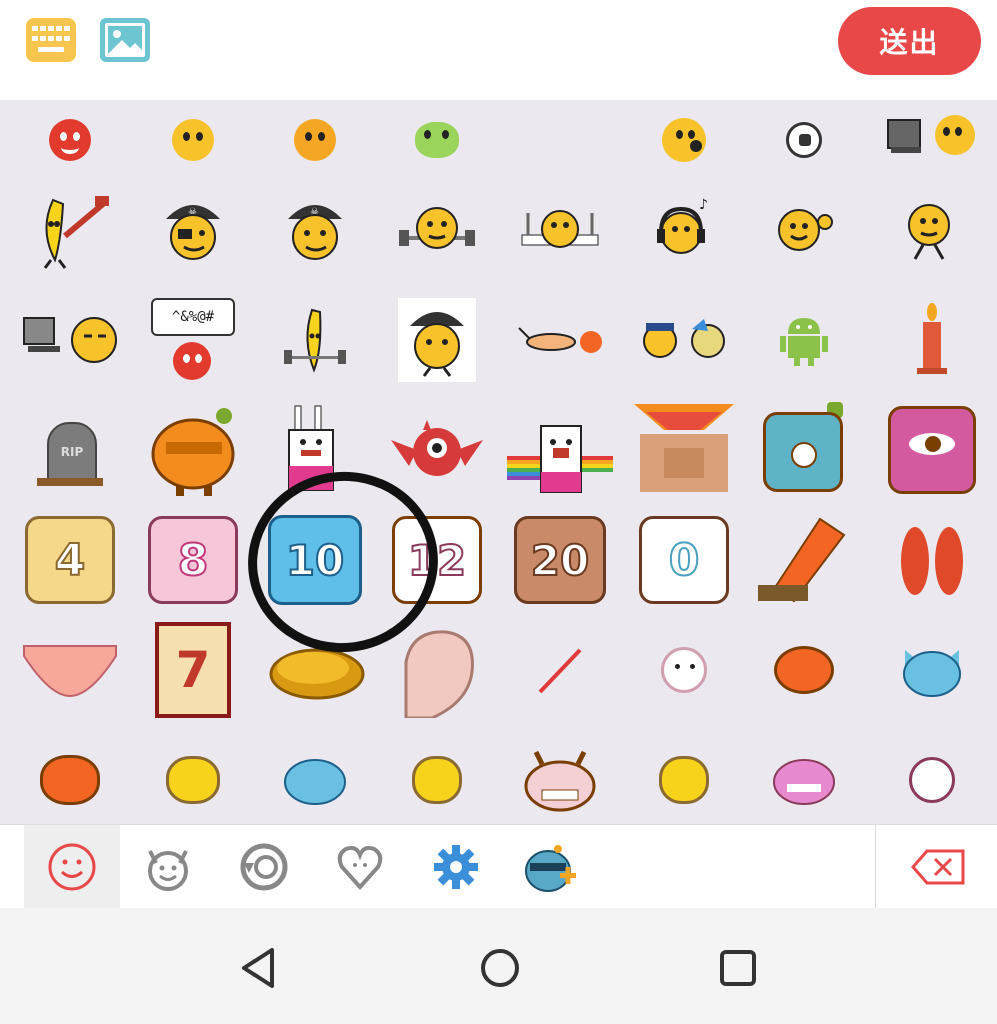  I want to click on back-icon, so click(258, 968).